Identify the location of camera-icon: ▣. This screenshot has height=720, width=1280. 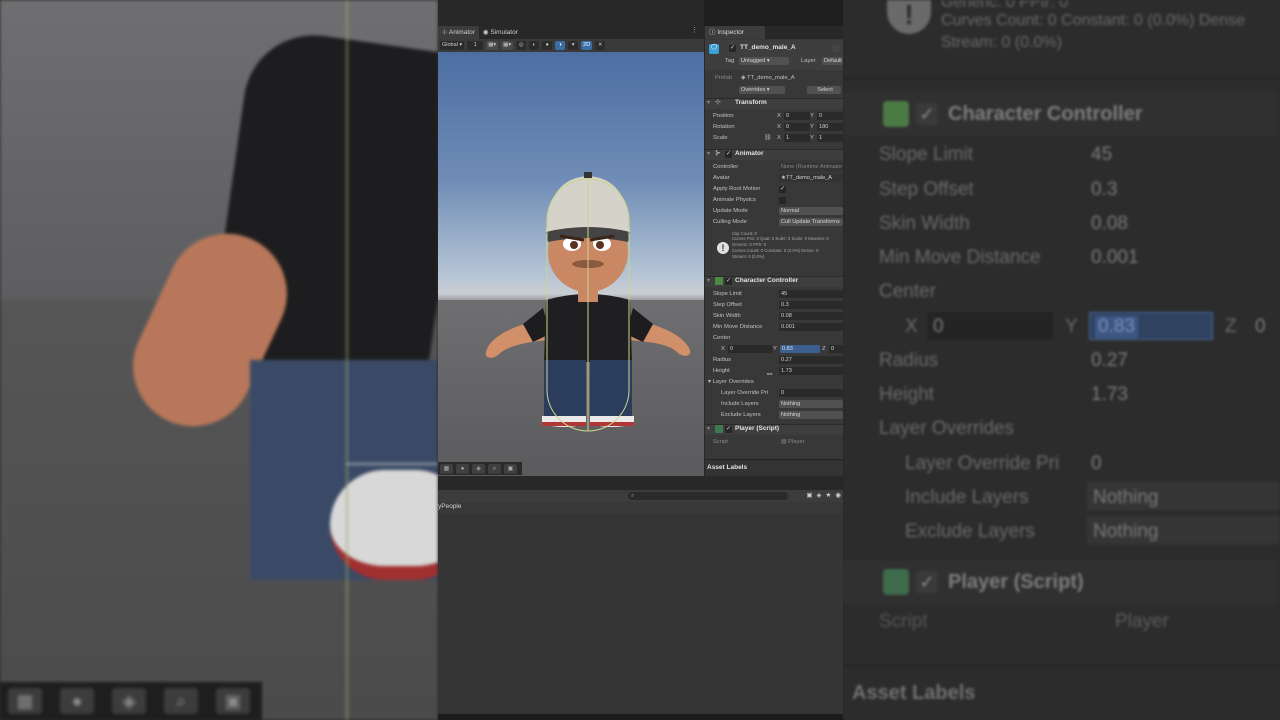
(510, 468).